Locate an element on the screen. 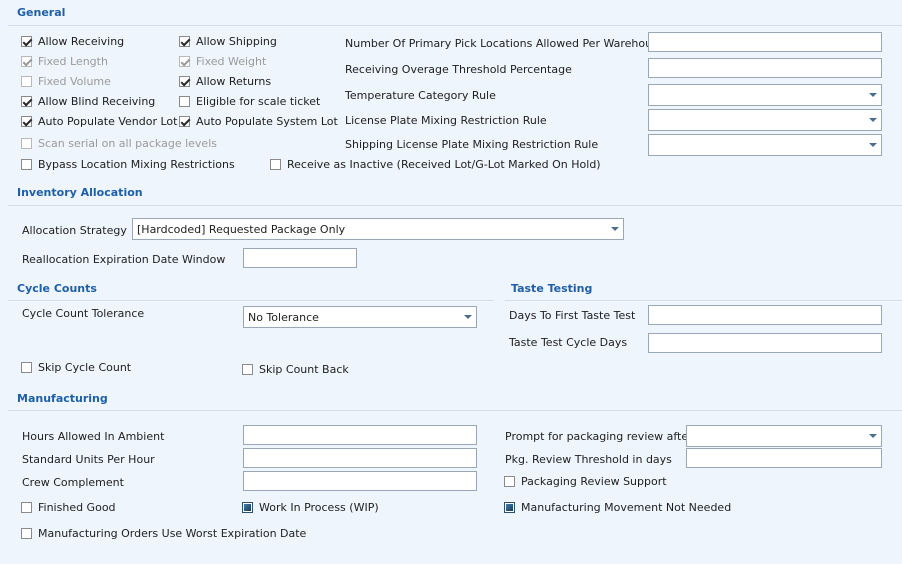  review-threshold-label: Pkg. Review Threshold in days is located at coordinates (588, 459).